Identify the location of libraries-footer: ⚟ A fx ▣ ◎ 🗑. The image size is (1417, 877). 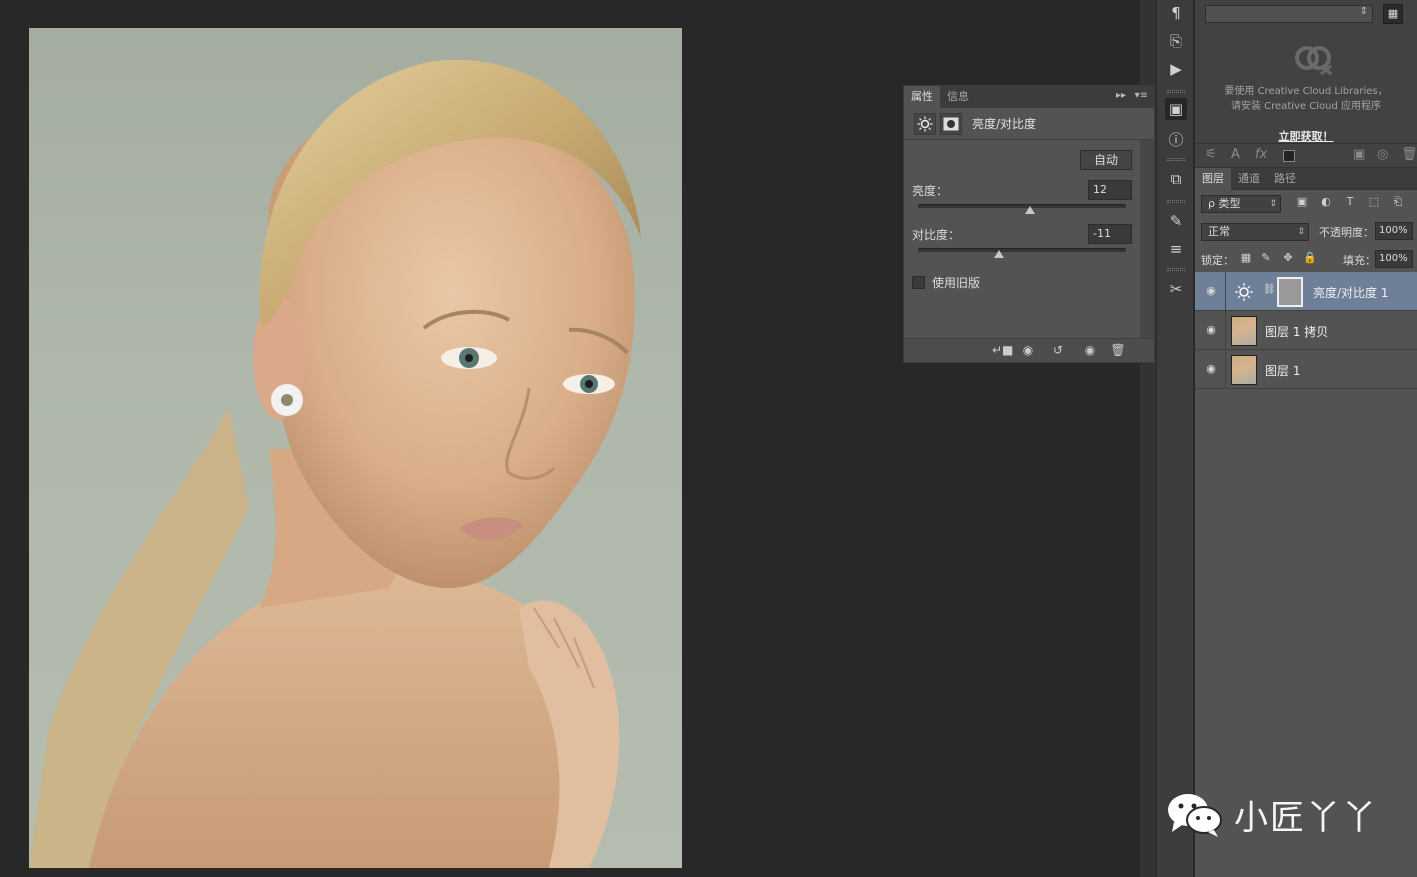
(1306, 156).